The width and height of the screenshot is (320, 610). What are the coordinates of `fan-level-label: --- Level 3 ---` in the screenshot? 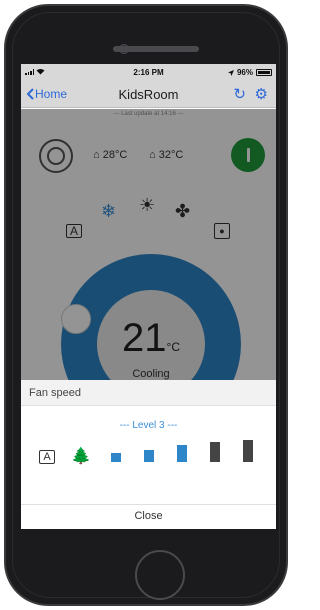 It's located at (148, 425).